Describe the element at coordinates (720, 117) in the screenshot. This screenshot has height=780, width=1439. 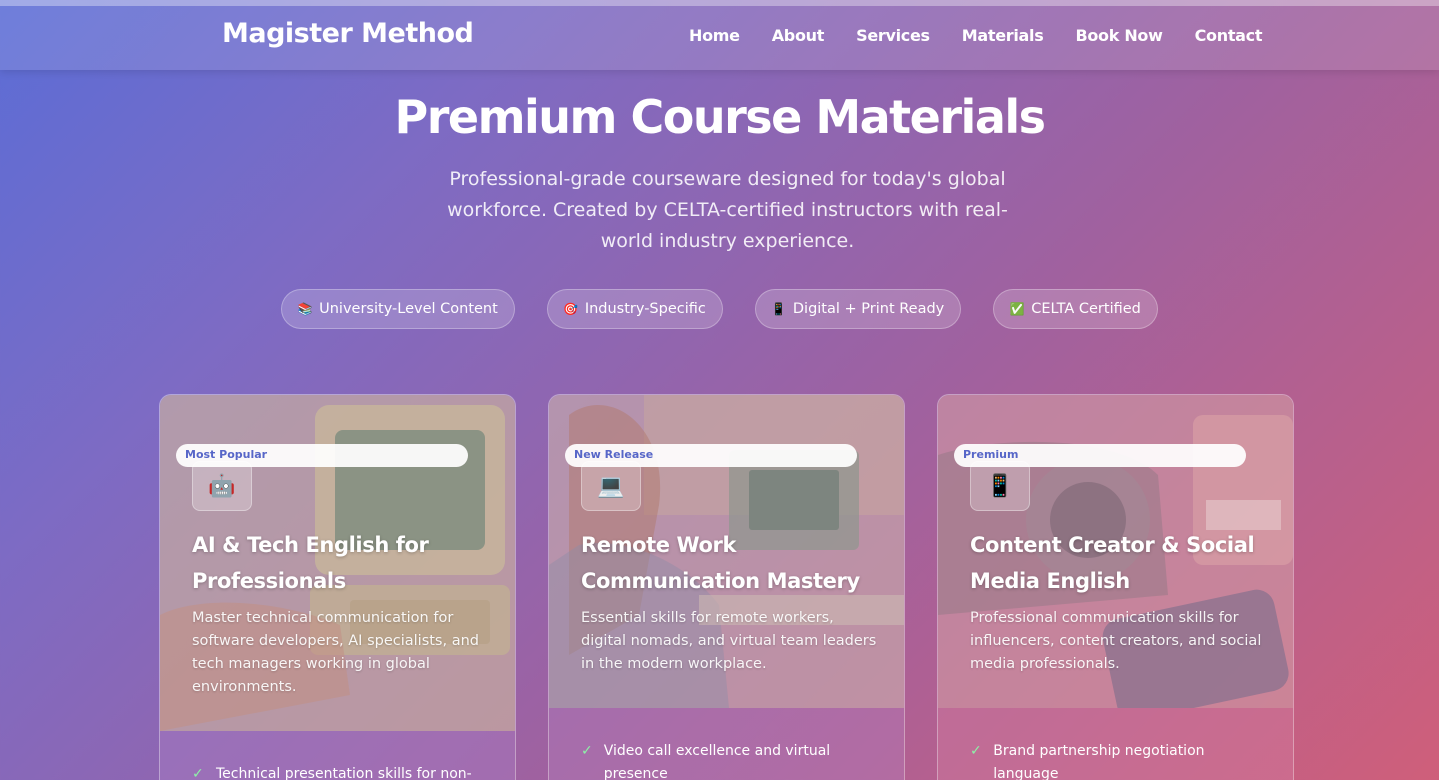
I see `page-title: Premium Course Materials` at that location.